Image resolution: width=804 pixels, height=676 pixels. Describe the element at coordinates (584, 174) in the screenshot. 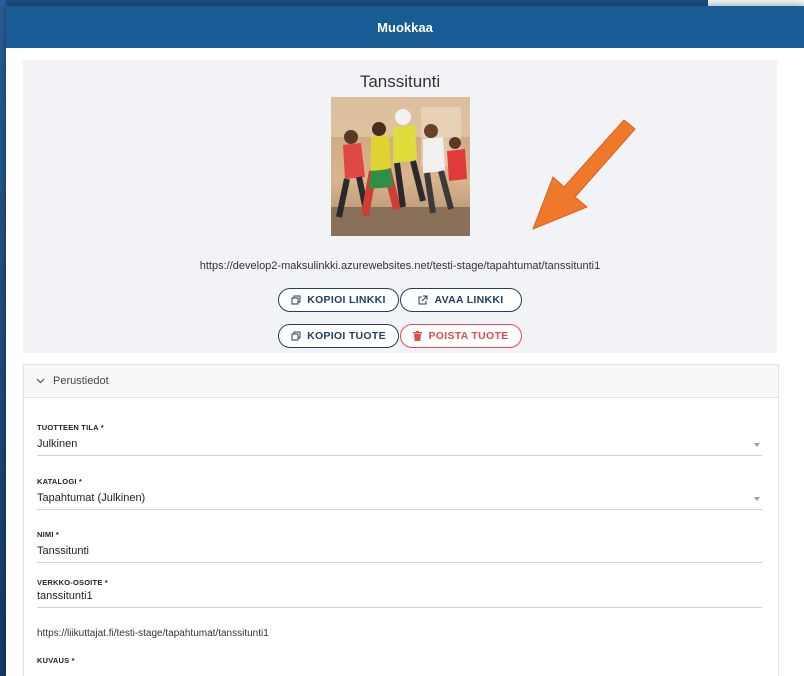

I see `arrow-down-icon` at that location.